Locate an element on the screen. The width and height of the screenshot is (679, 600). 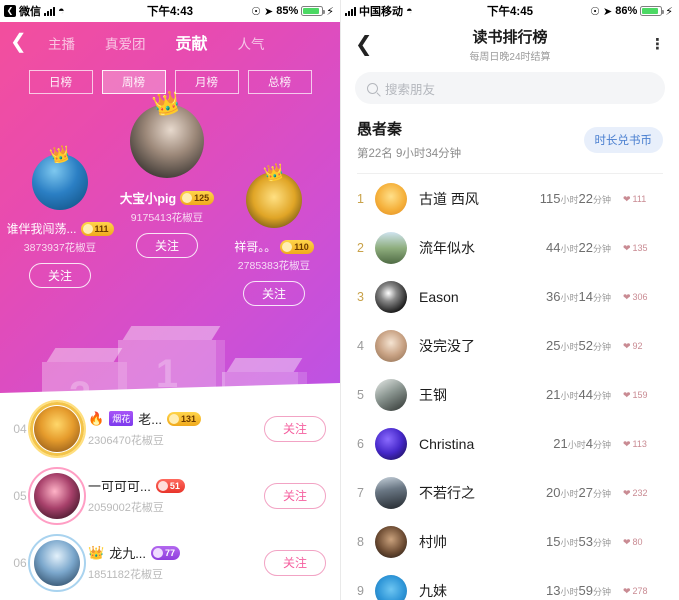
table-row: 3 Eason 36小时14分钟 ❤ 306 is located at coordinates (510, 296).